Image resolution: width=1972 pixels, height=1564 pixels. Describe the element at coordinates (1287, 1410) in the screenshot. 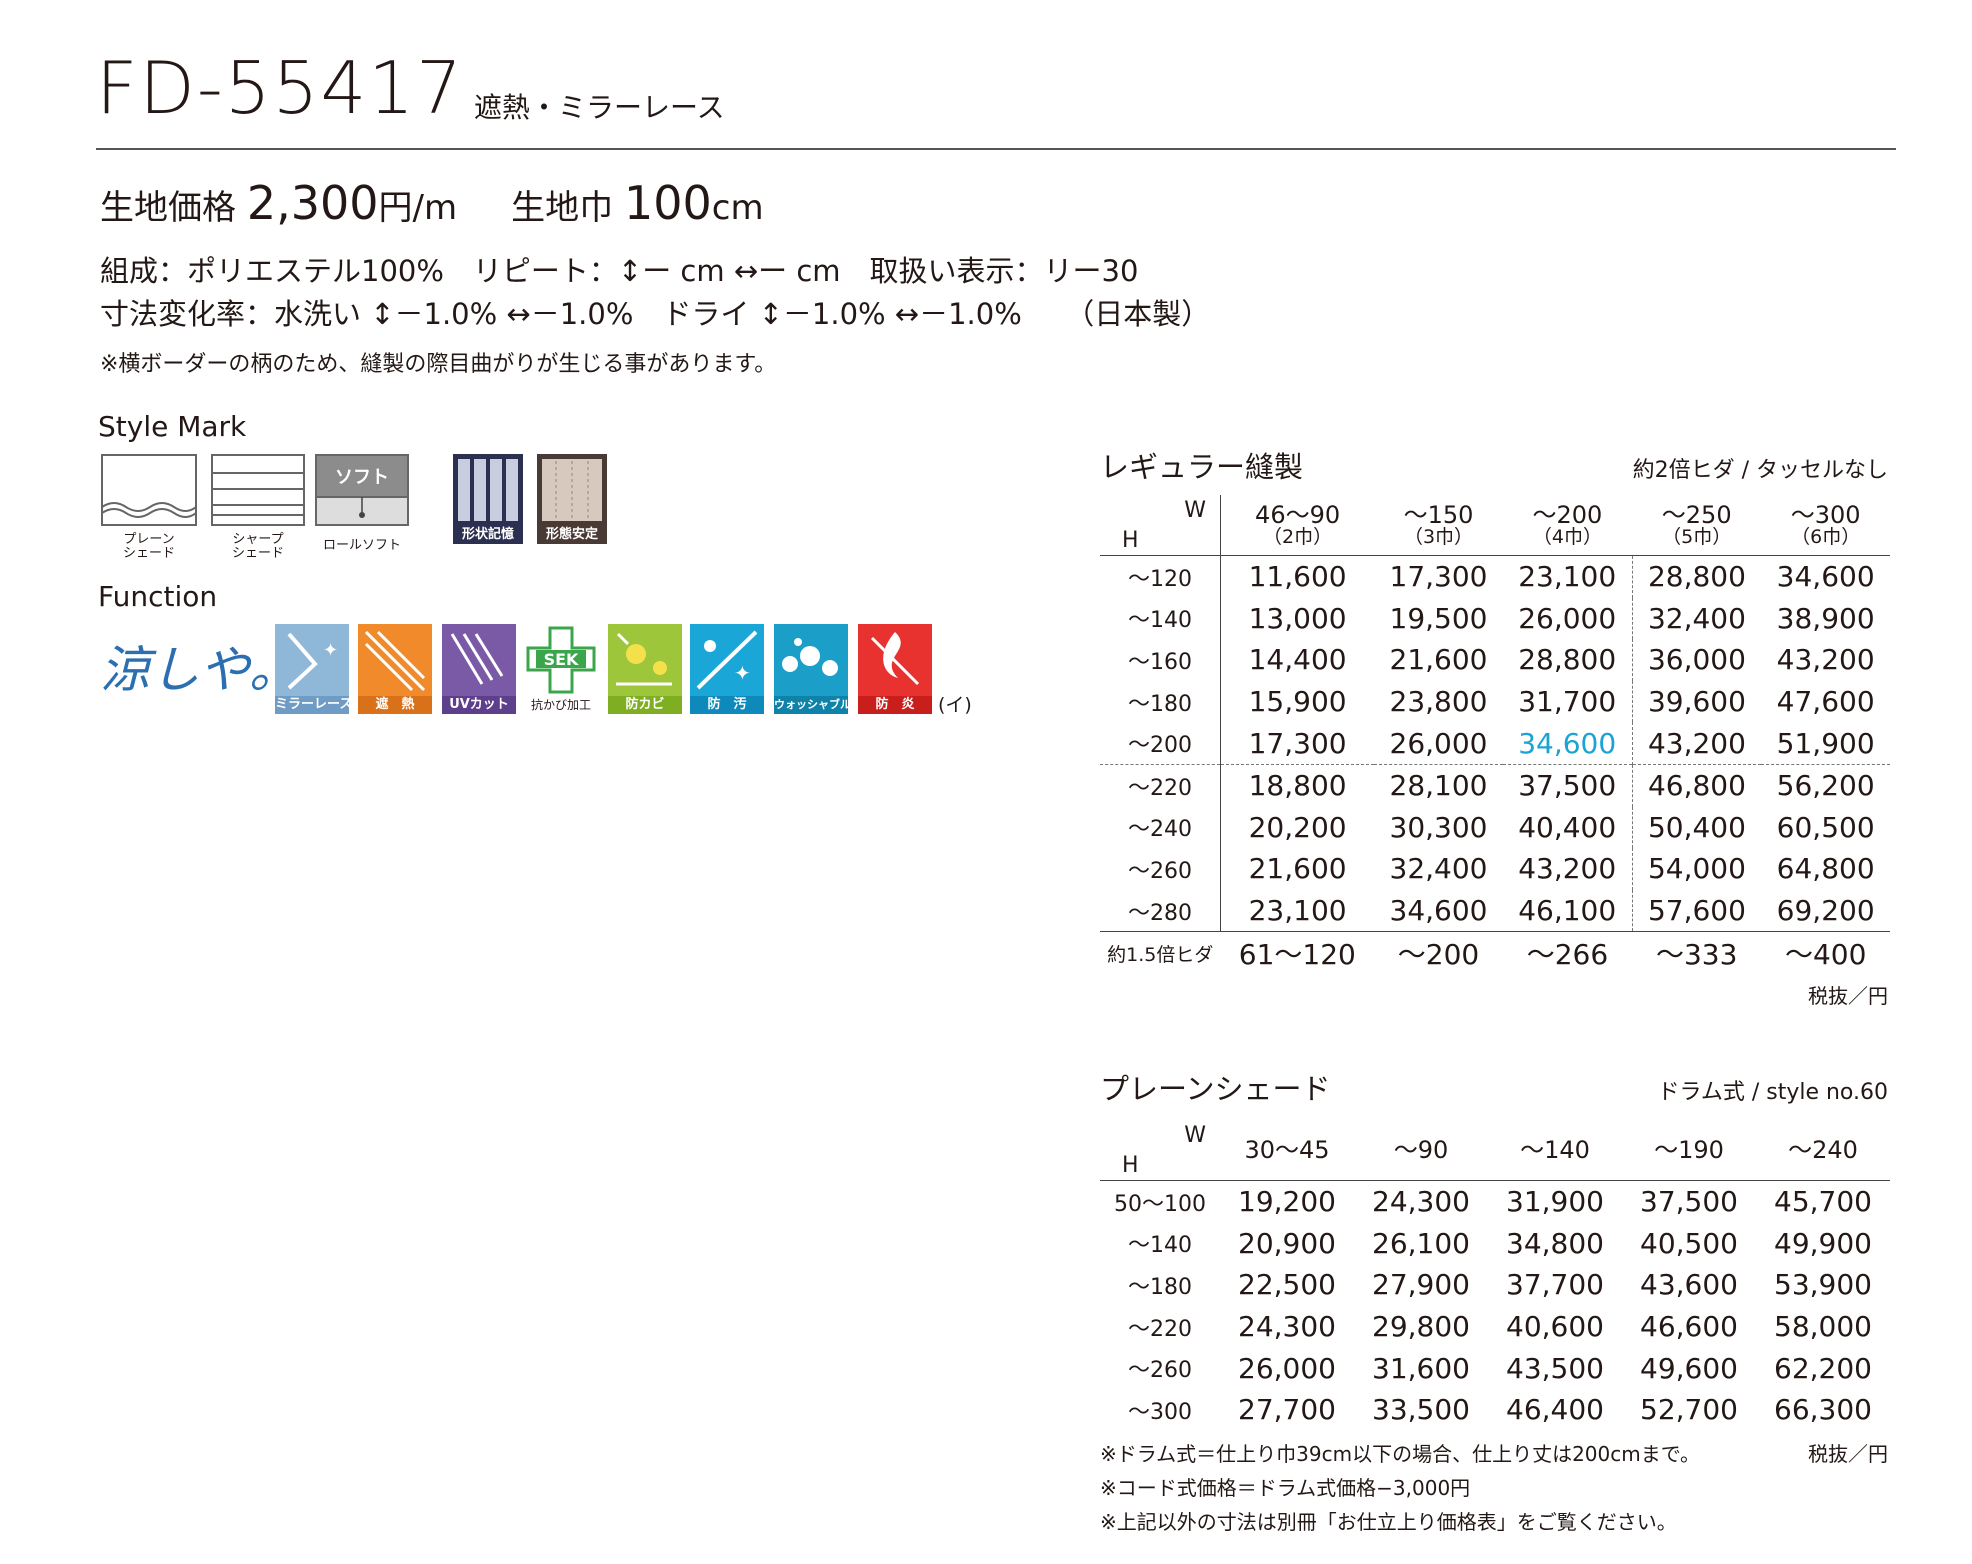

I see `price-cell: 27,700` at that location.